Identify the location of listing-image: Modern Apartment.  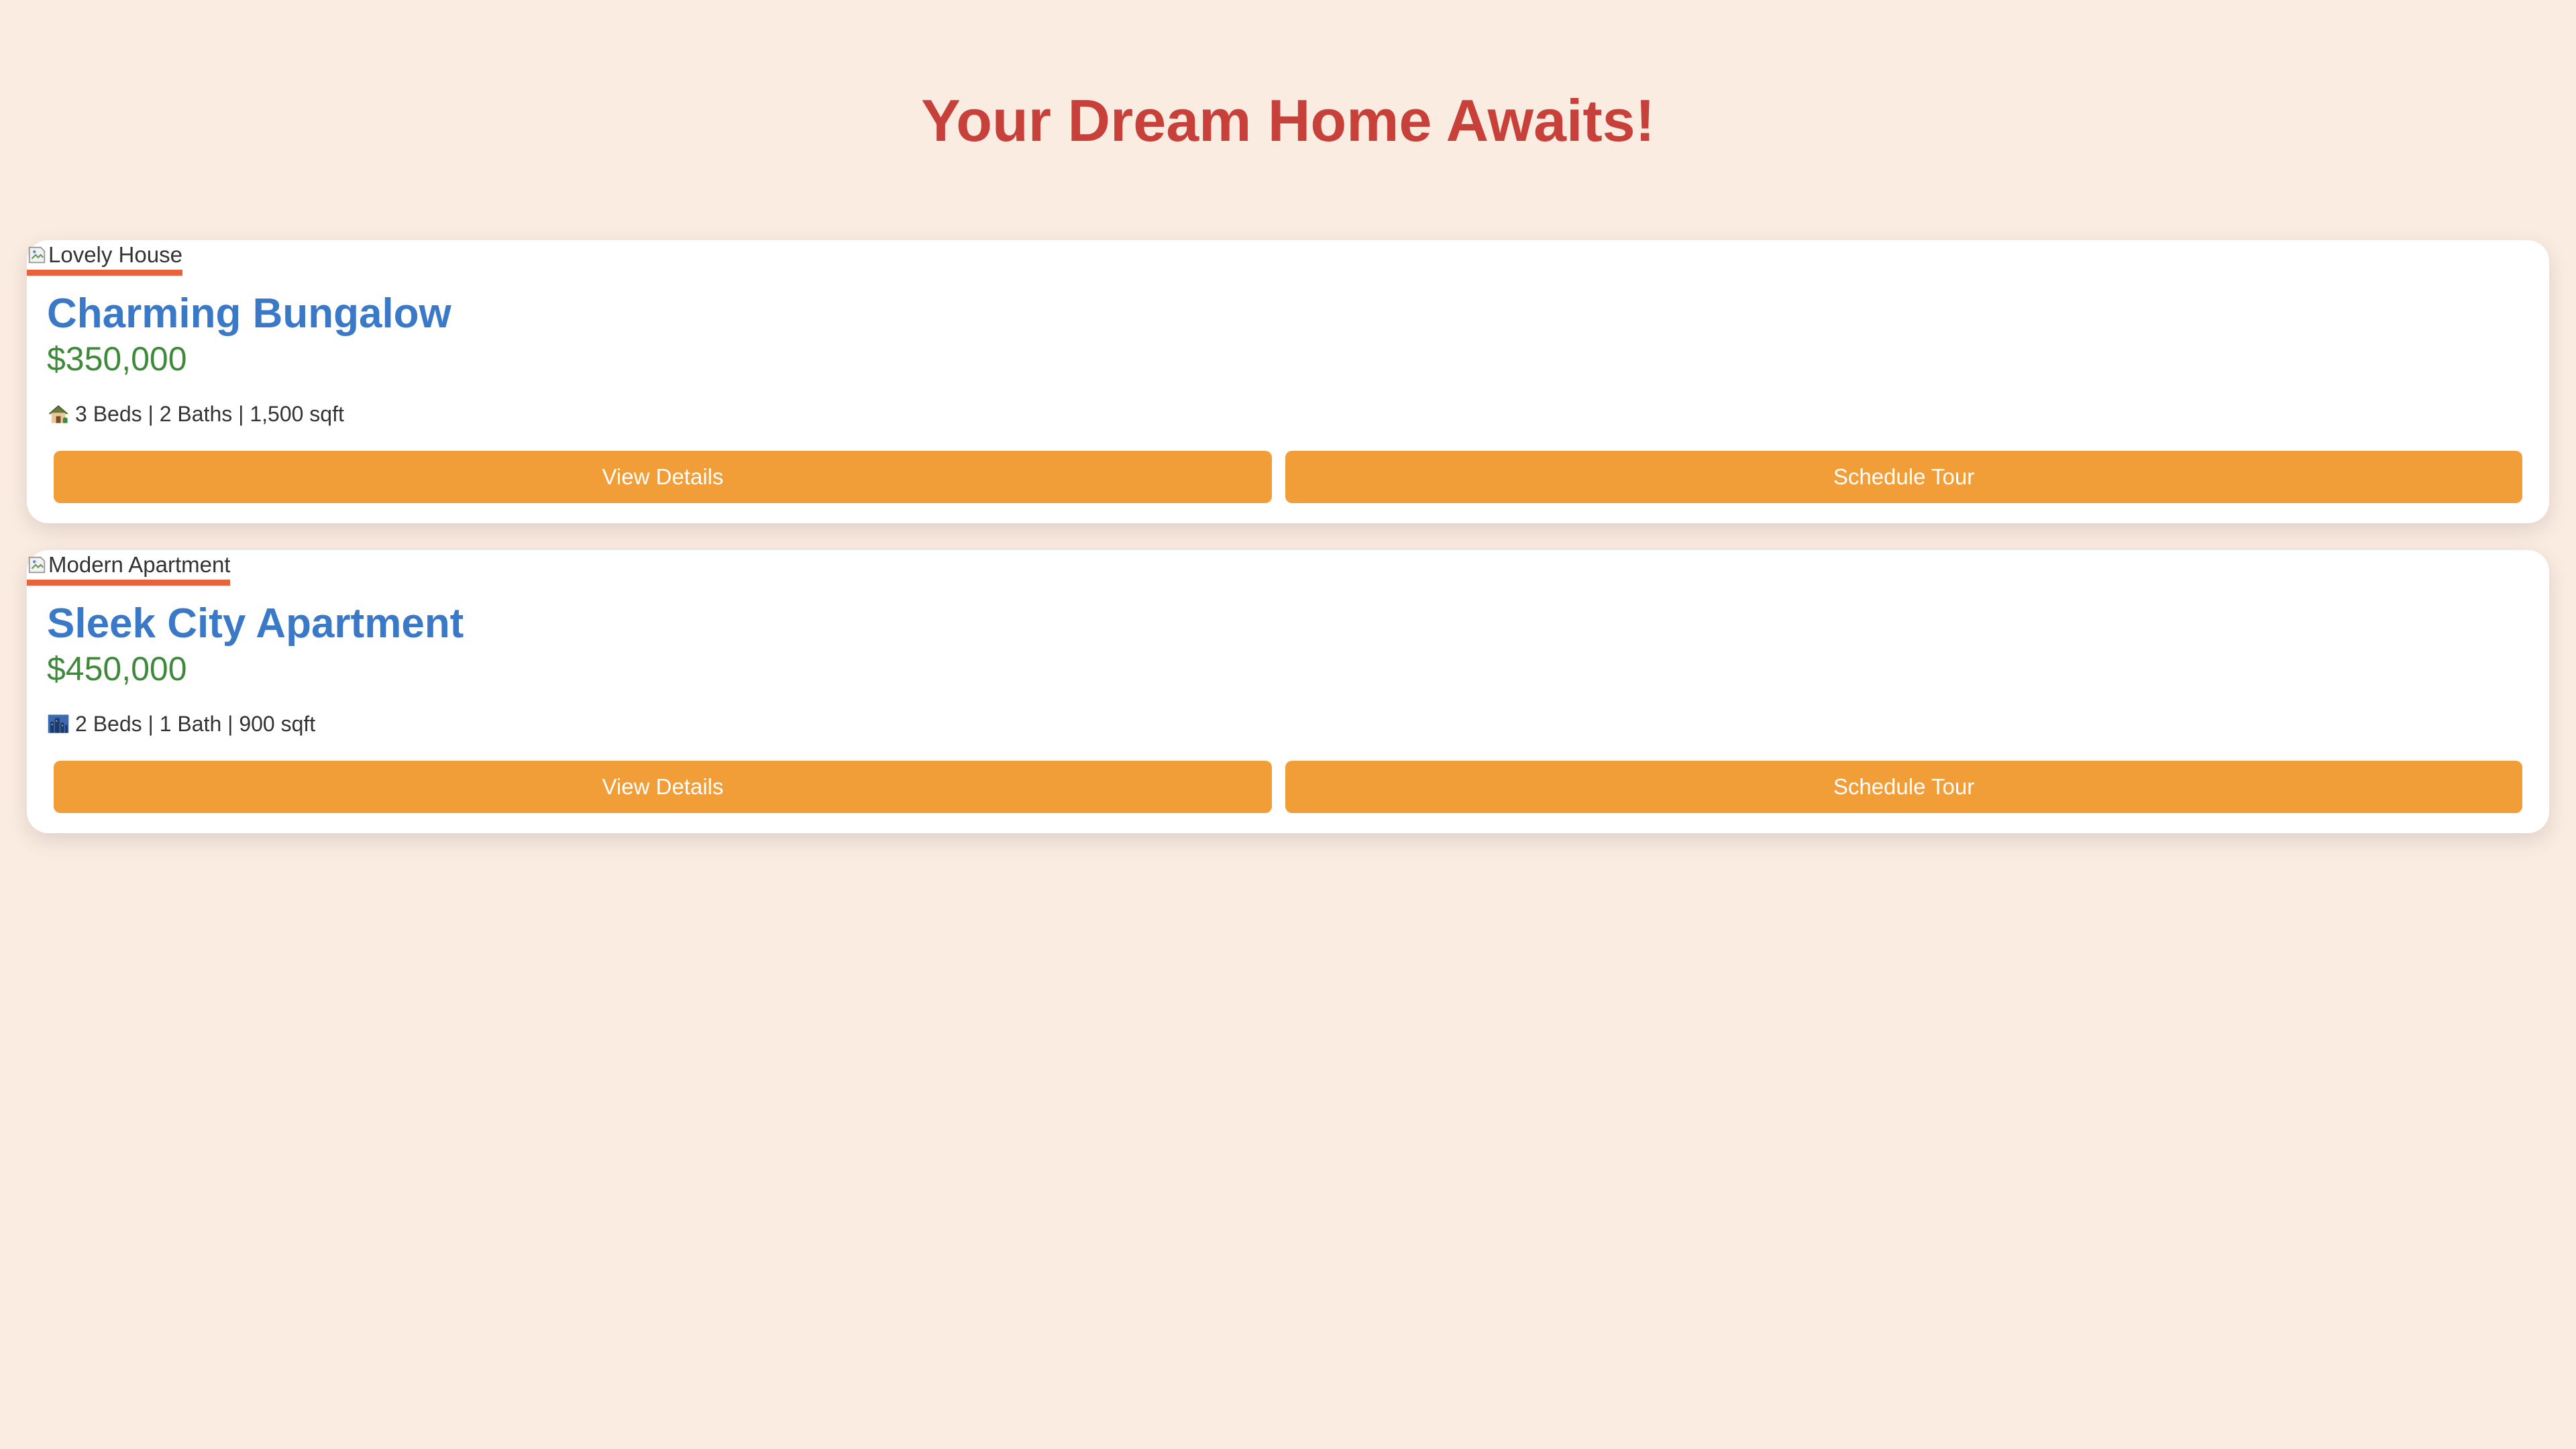
(129, 568).